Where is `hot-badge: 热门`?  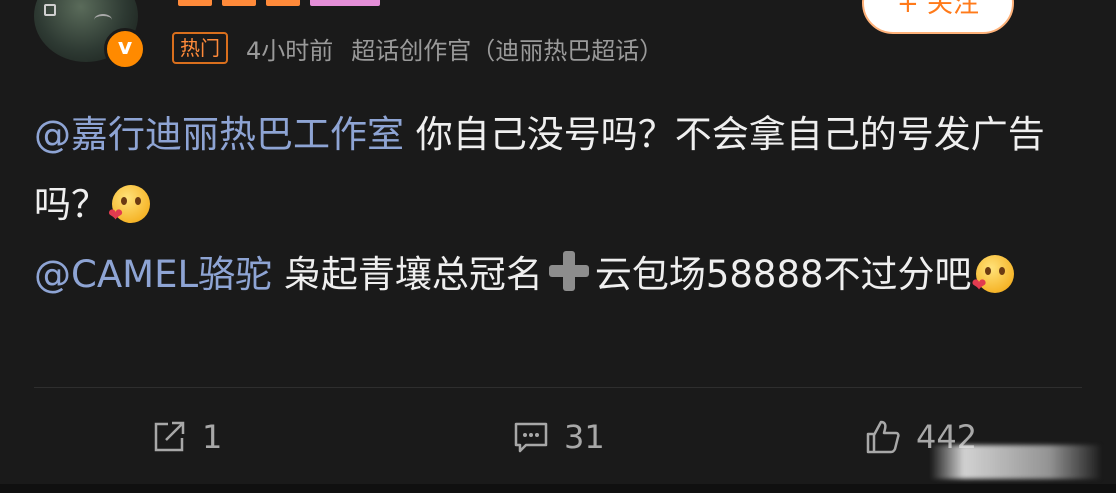
hot-badge: 热门 is located at coordinates (200, 48).